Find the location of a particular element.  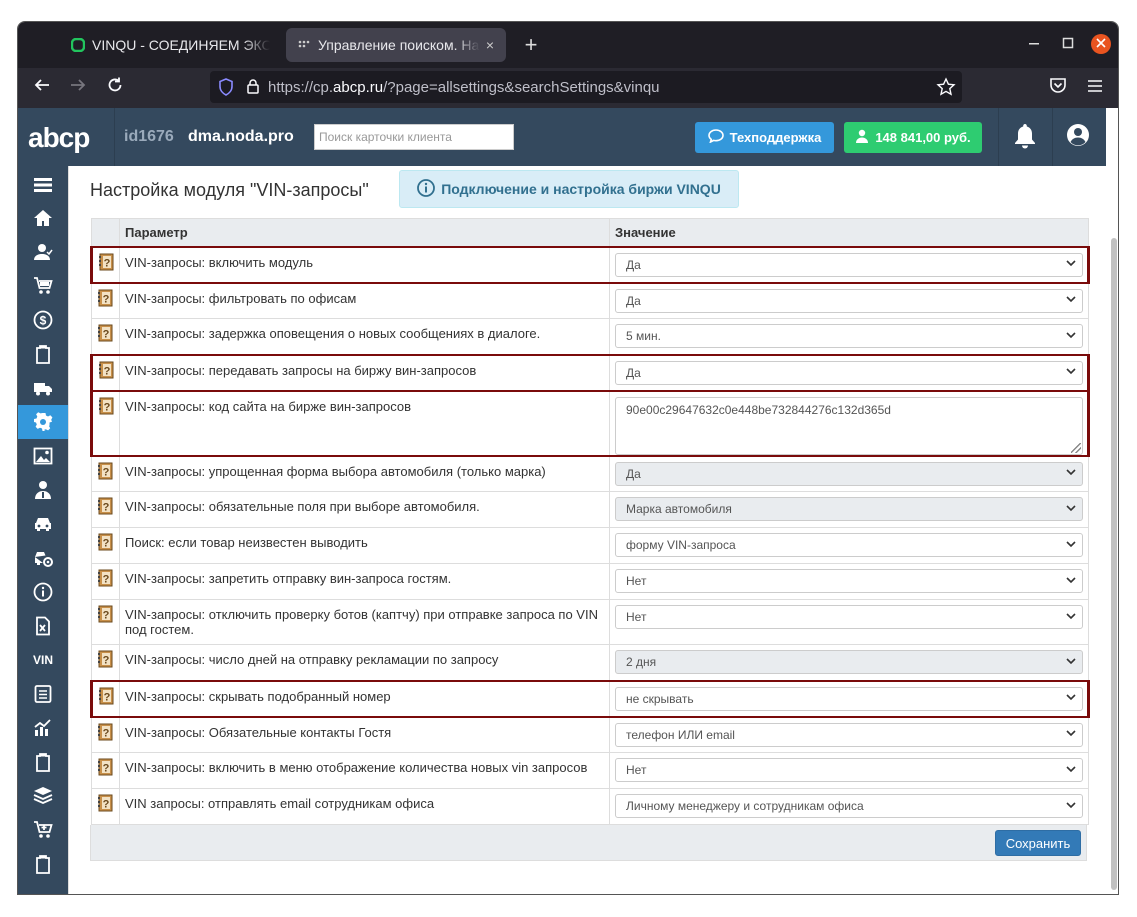

setting-select: 5 мин. is located at coordinates (849, 336).